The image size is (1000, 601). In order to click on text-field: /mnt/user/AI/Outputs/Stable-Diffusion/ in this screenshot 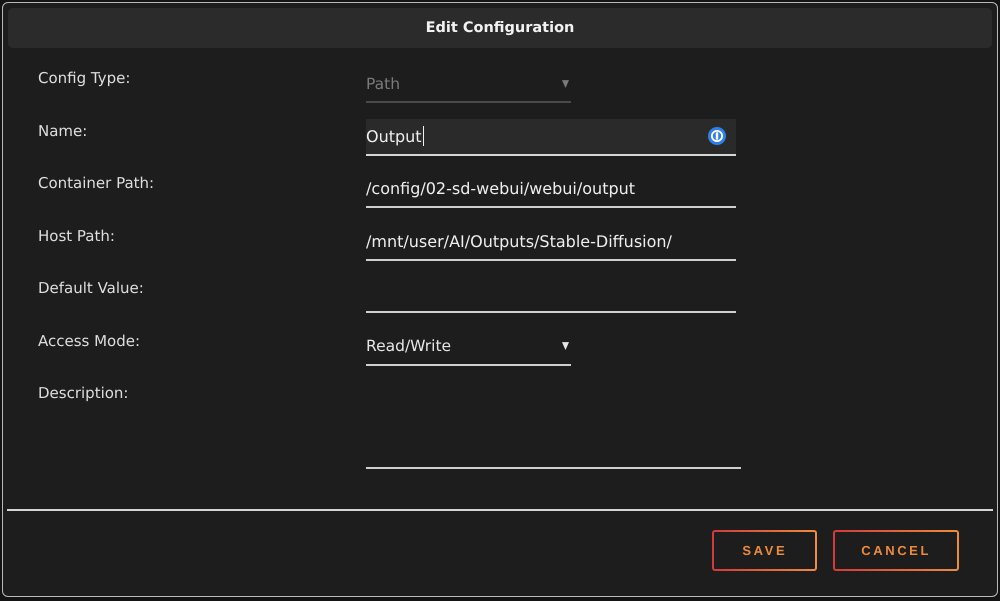, I will do `click(551, 242)`.